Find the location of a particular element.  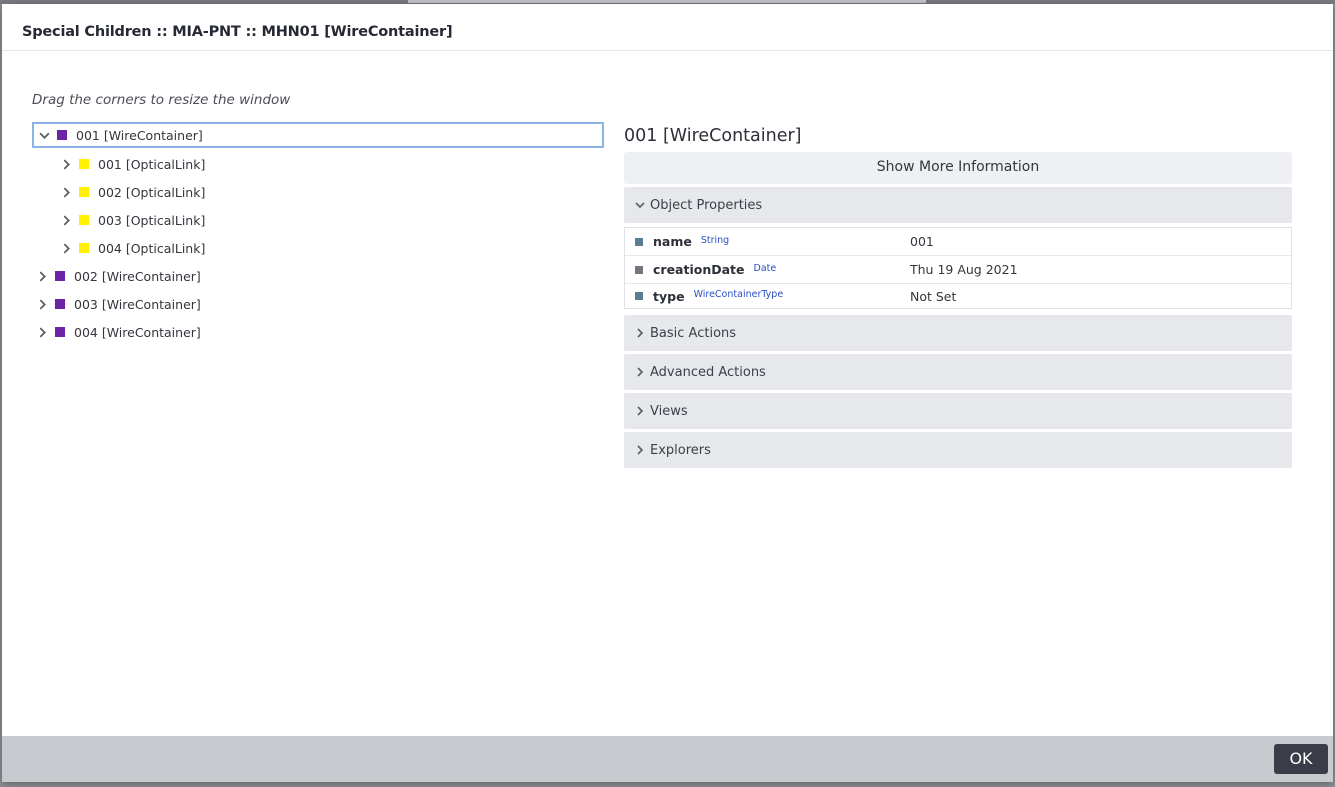

section-explorers: Explorers is located at coordinates (958, 450).